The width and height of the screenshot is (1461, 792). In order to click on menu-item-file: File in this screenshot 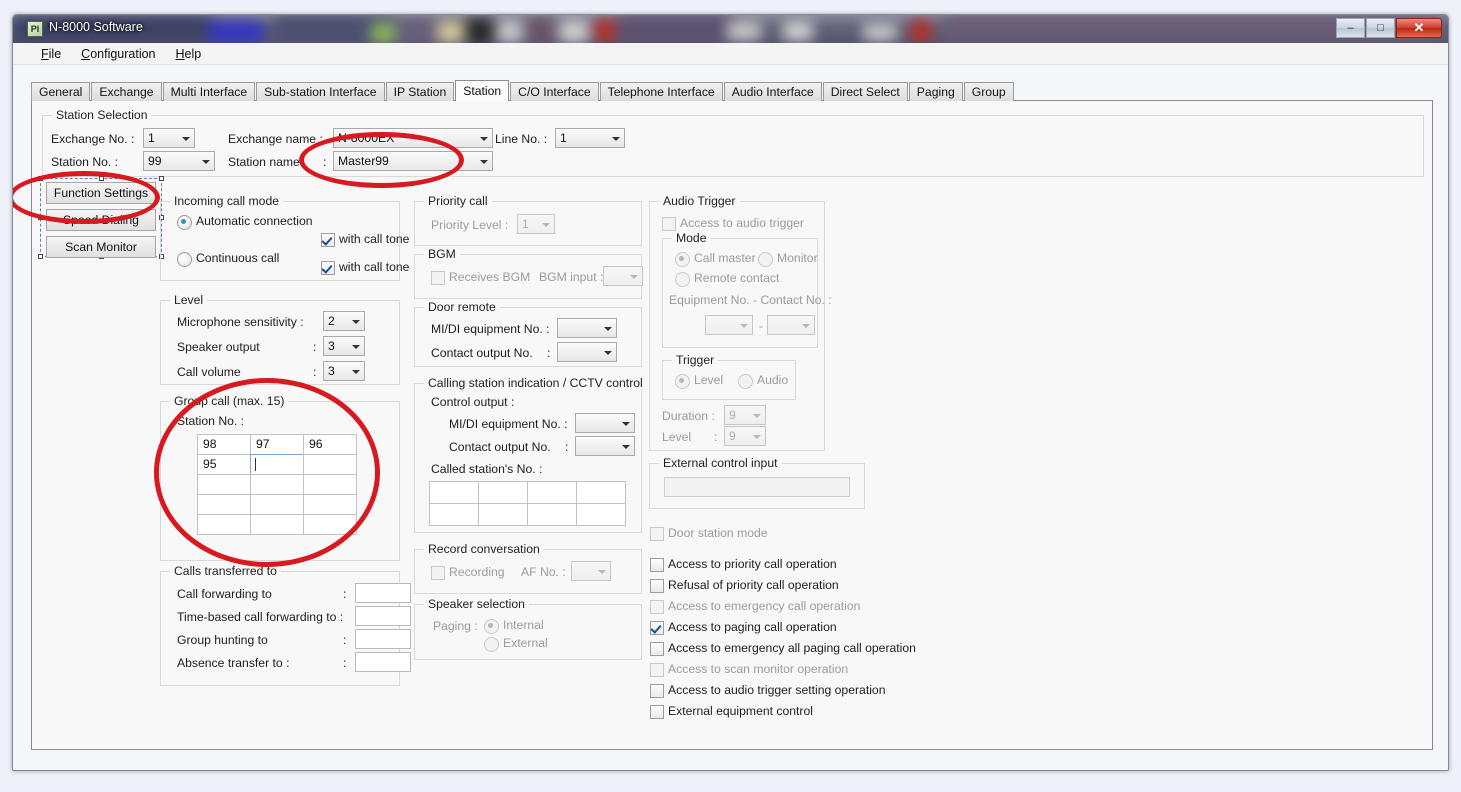, I will do `click(51, 54)`.